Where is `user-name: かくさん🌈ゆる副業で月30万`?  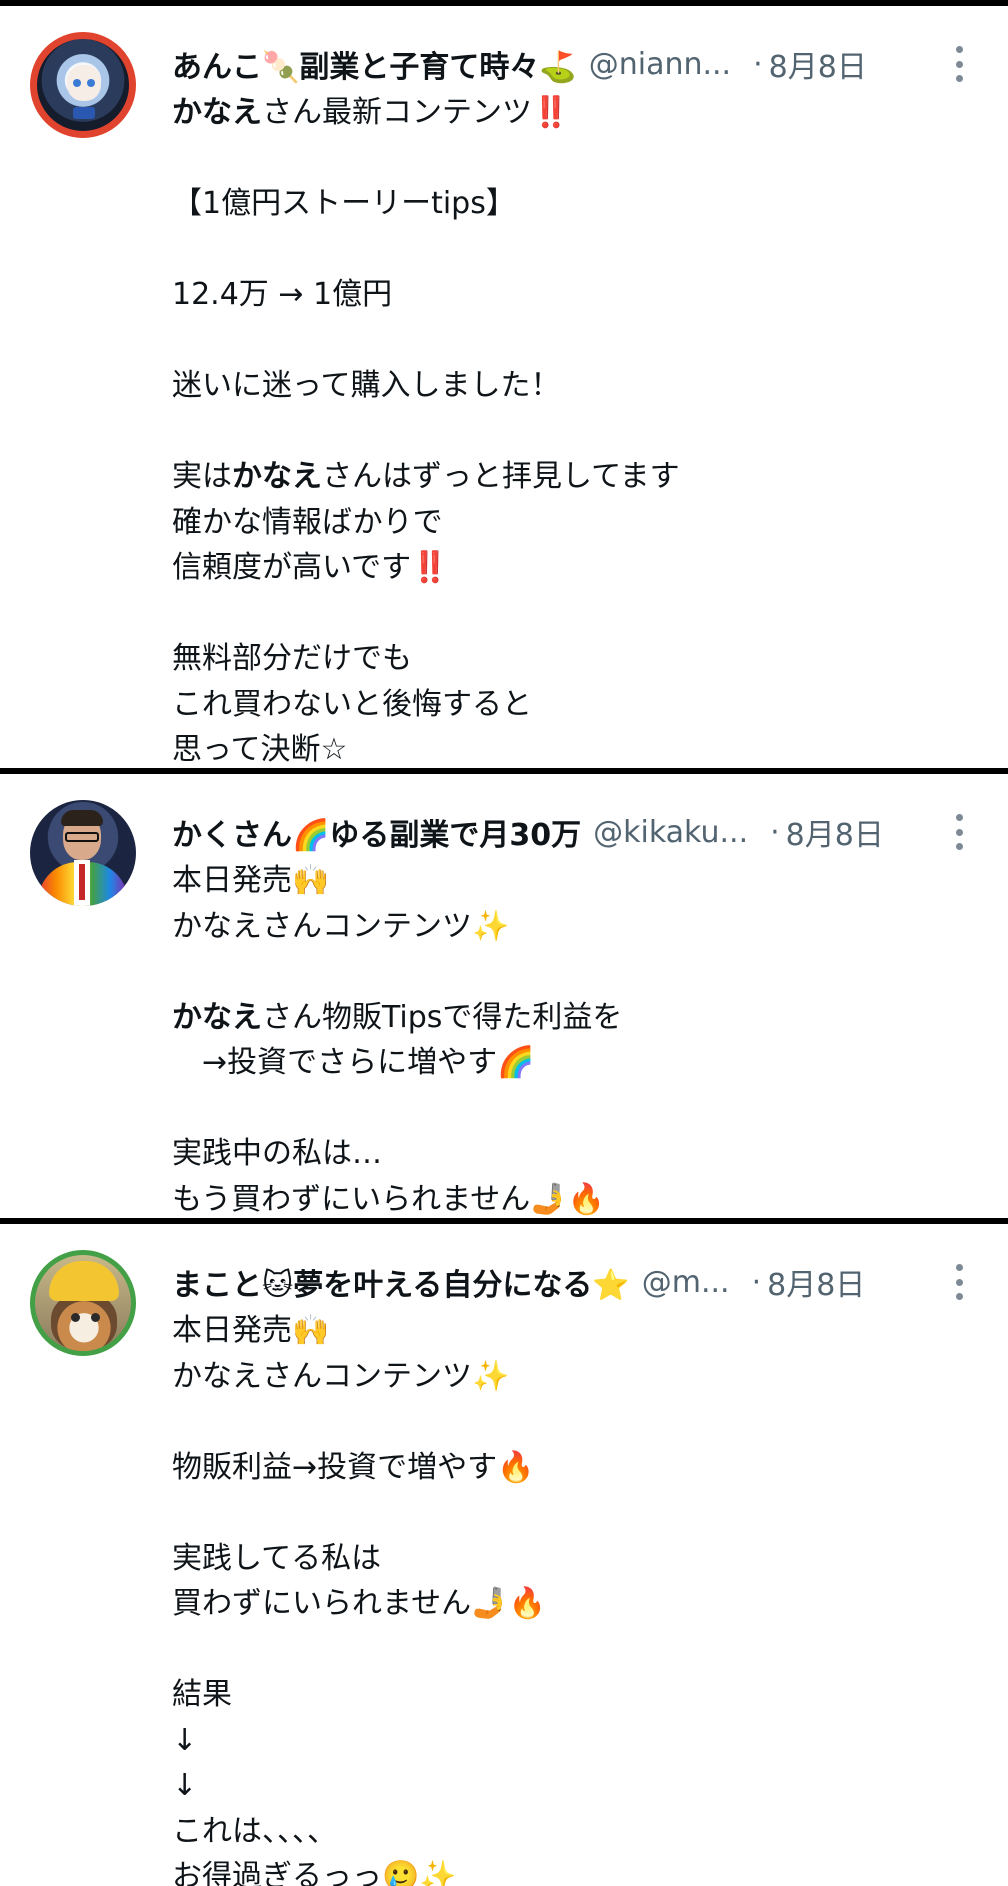 user-name: かくさん🌈ゆる副業で月30万 is located at coordinates (376, 832).